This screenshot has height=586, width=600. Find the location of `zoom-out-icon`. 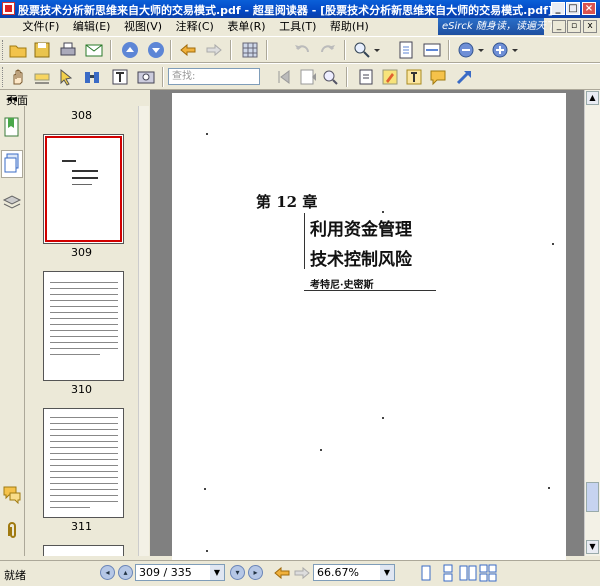

zoom-out-icon is located at coordinates (466, 50).